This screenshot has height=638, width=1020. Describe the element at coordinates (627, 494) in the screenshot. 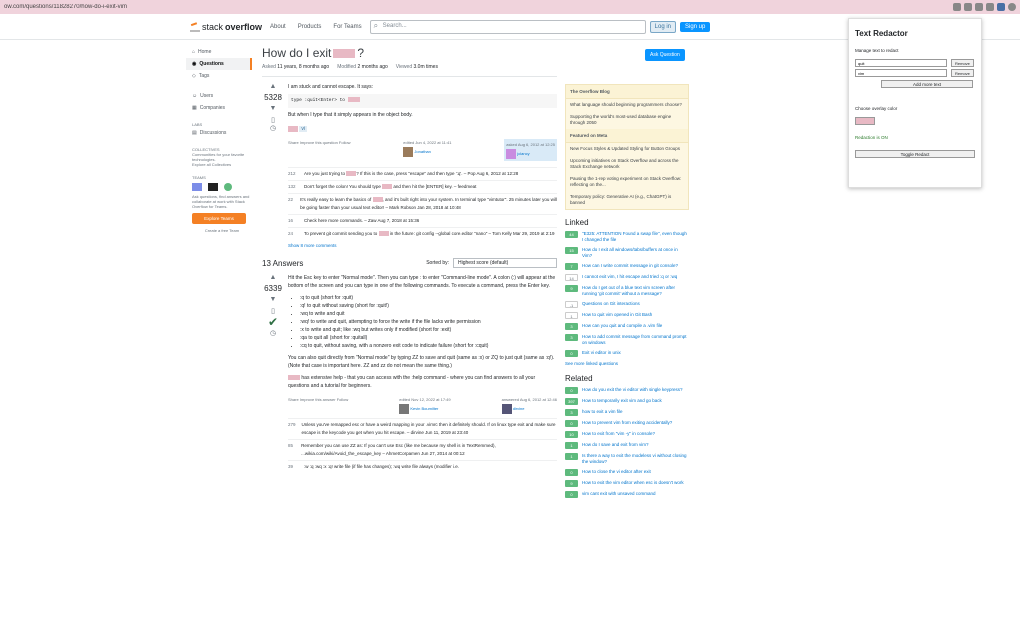

I see `list-item: 0 vim cant exit with unsaved command` at that location.